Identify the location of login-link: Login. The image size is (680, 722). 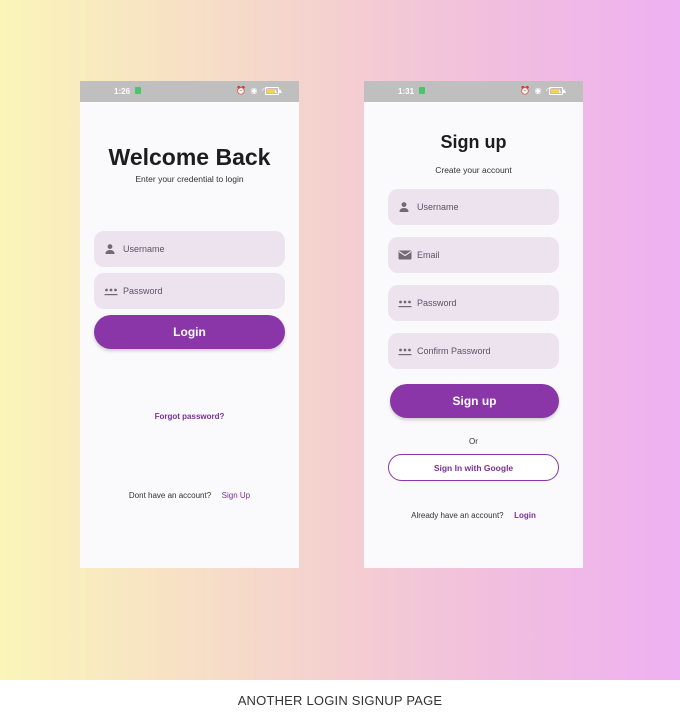
(525, 515).